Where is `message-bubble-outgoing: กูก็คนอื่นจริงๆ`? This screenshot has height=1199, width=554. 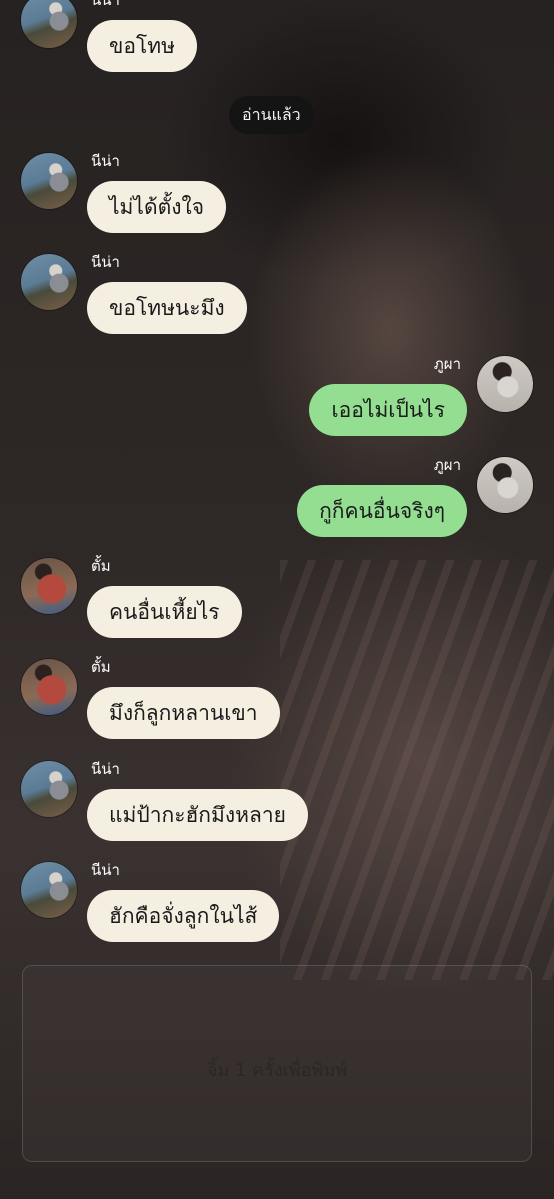
message-bubble-outgoing: กูก็คนอื่นจริงๆ is located at coordinates (382, 511).